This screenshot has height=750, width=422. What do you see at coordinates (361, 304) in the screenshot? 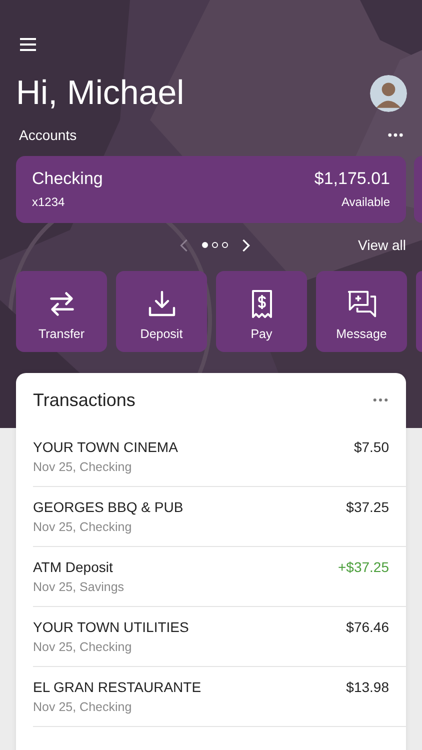
I see `chat-icon` at bounding box center [361, 304].